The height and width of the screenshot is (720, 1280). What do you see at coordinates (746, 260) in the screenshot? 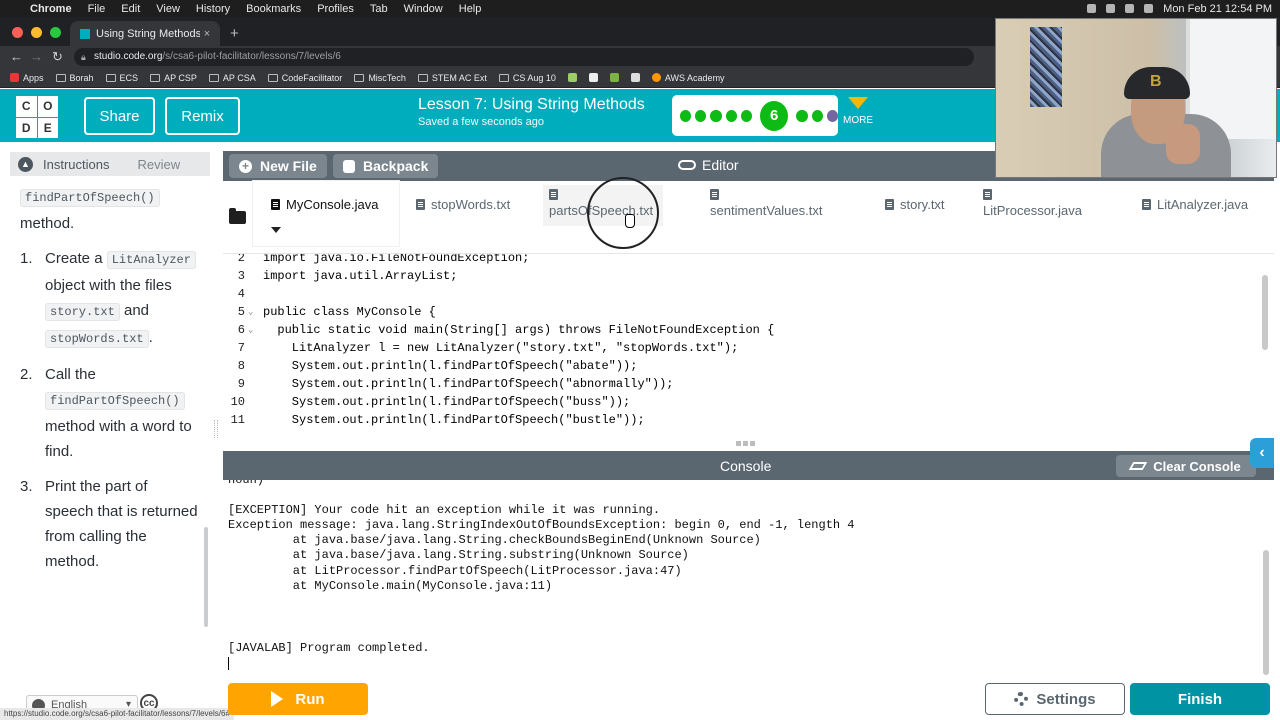
I see `code-line: 2 import java.io.FileNotFoundException;` at bounding box center [746, 260].